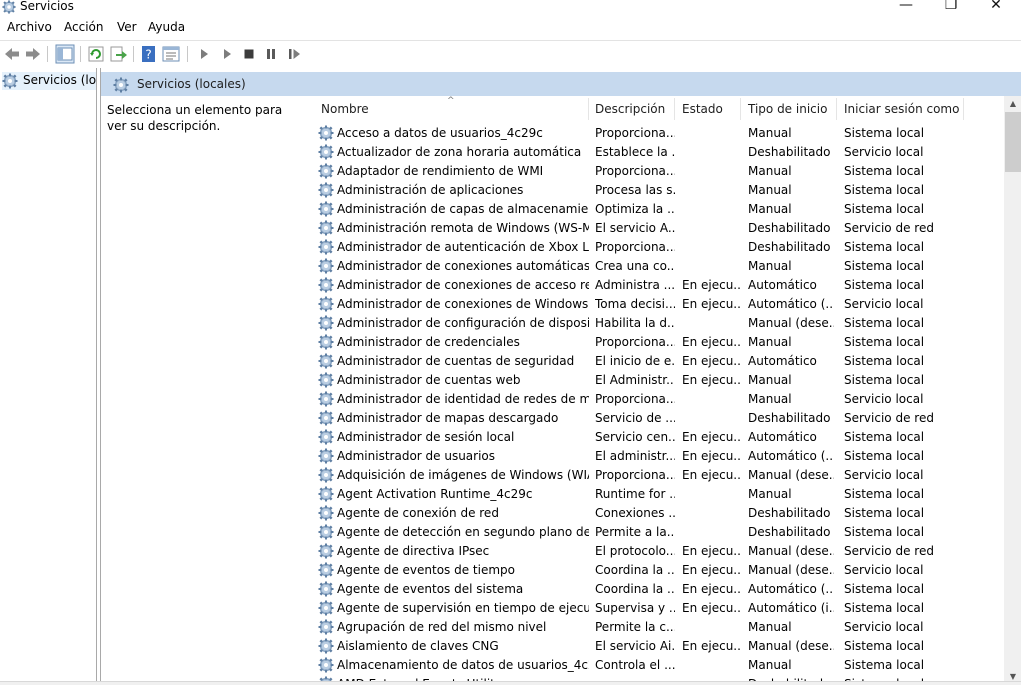  I want to click on menu-archivo: Archivo, so click(29, 27).